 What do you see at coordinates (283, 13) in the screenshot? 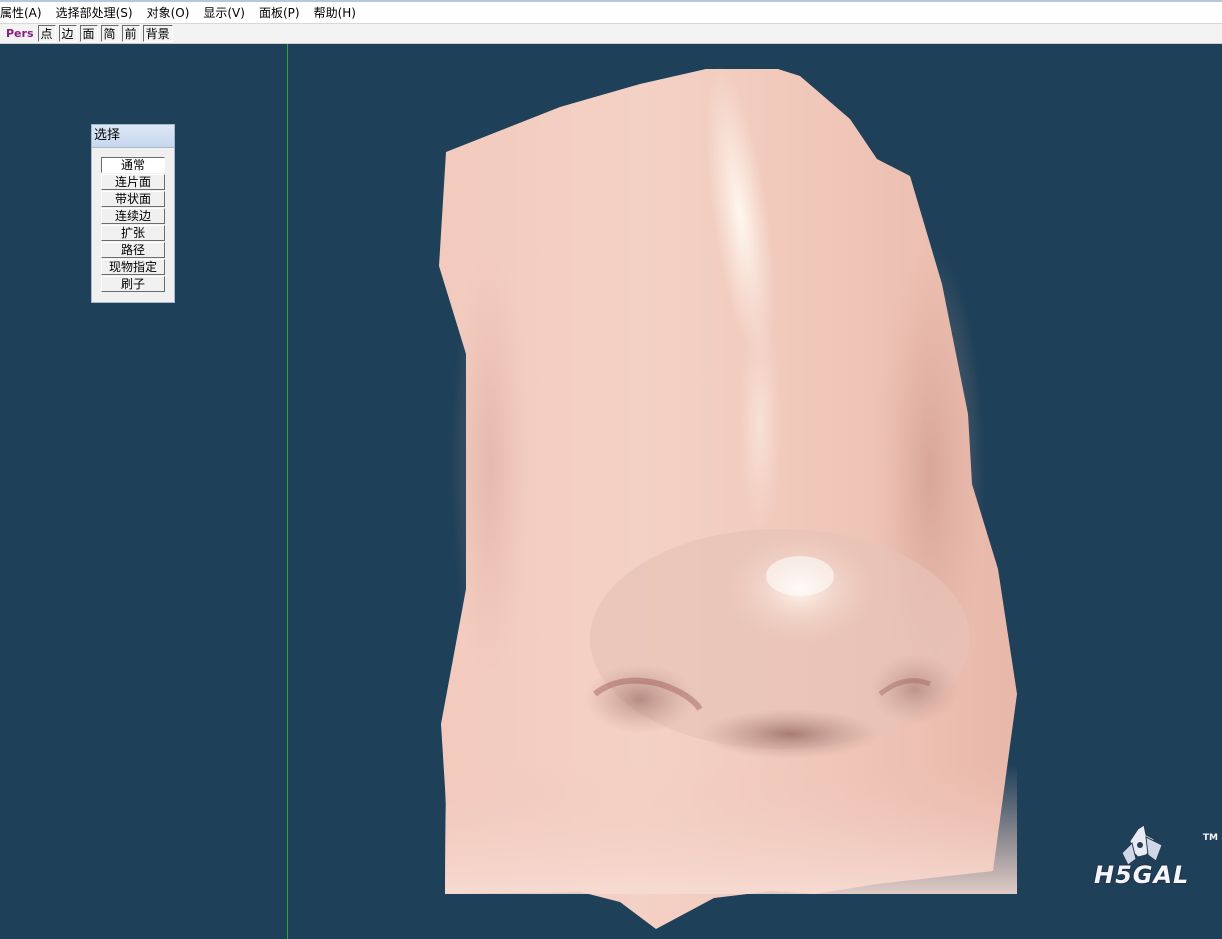
I see `menu-panel: 面板(P)` at bounding box center [283, 13].